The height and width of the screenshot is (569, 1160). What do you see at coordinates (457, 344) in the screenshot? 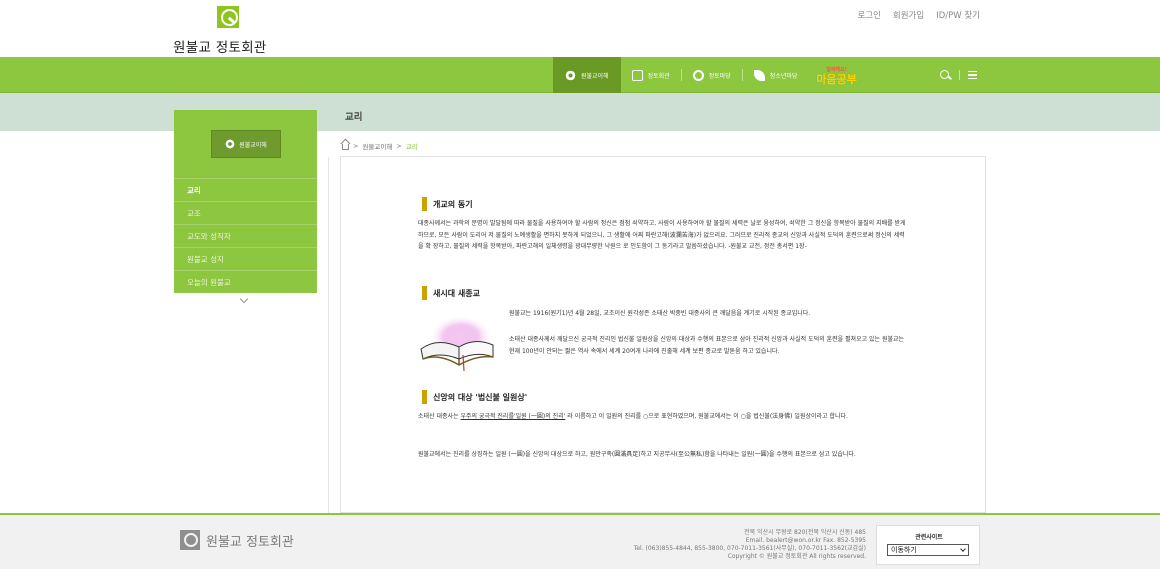
I see `open-book-illustration` at bounding box center [457, 344].